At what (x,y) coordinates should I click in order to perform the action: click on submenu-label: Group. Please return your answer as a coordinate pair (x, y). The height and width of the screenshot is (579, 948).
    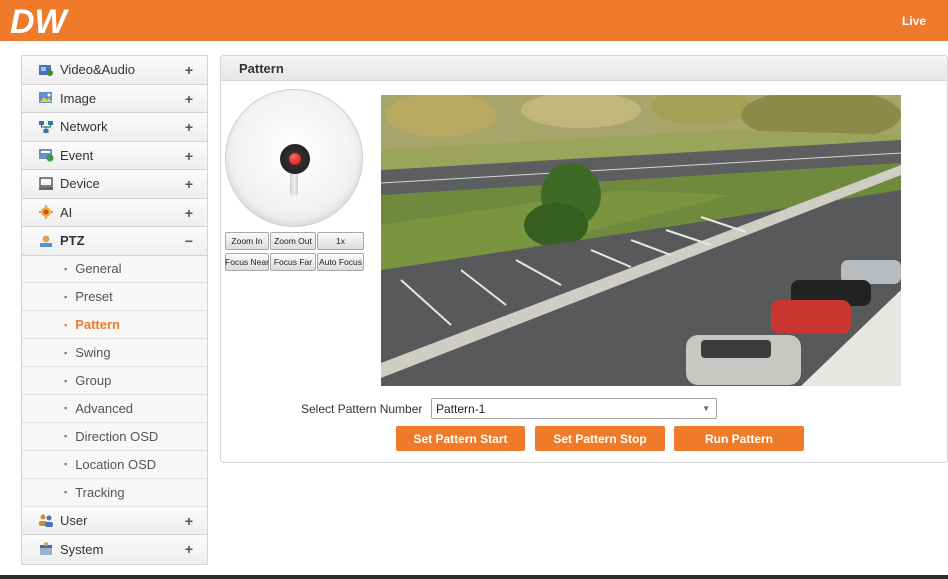
    Looking at the image, I should click on (93, 380).